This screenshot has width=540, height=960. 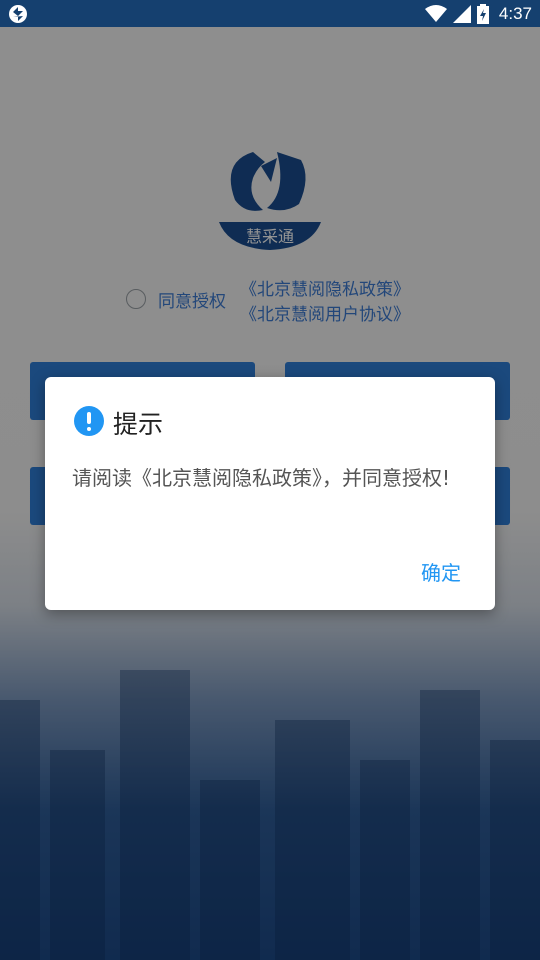 What do you see at coordinates (515, 13) in the screenshot?
I see `status-time: 4:37` at bounding box center [515, 13].